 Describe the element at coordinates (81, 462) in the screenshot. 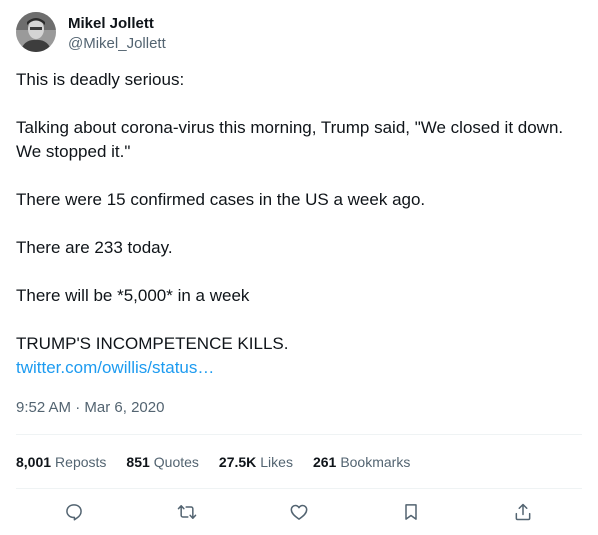

I see `reposts-label: Reposts` at that location.